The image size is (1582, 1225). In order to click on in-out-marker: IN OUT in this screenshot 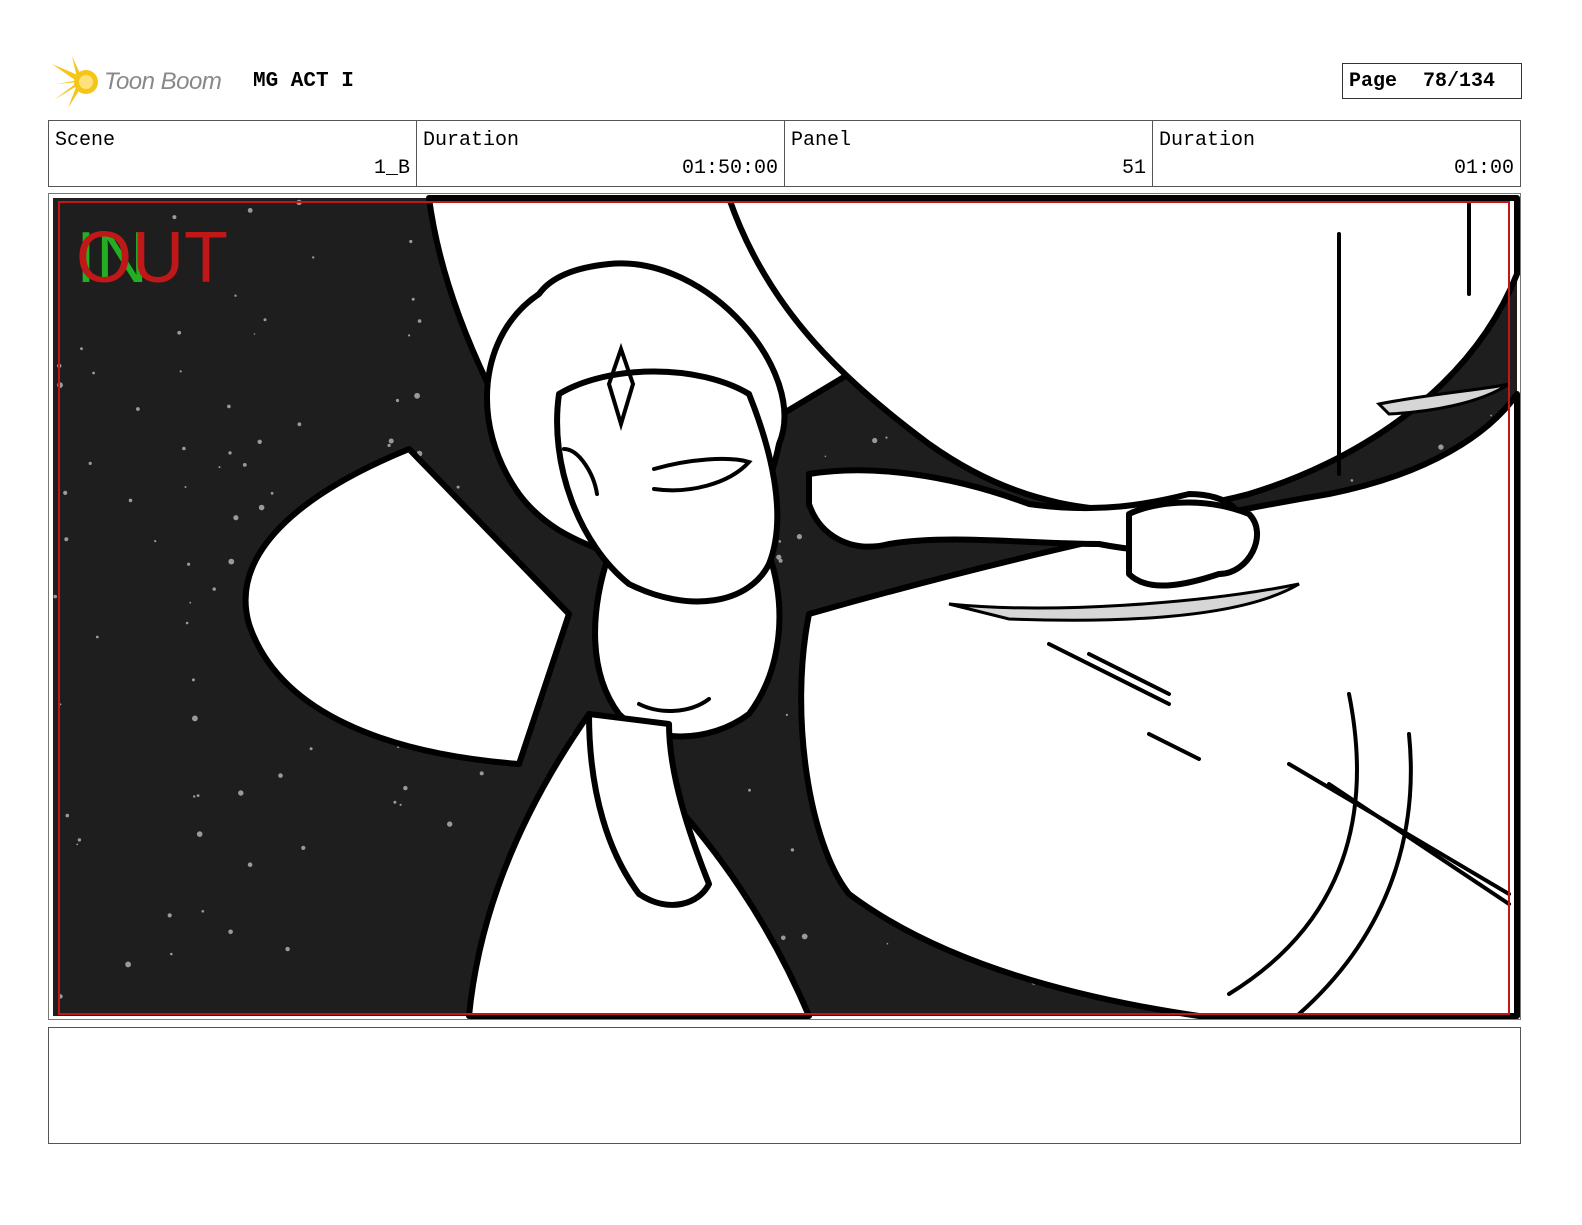, I will do `click(176, 262)`.